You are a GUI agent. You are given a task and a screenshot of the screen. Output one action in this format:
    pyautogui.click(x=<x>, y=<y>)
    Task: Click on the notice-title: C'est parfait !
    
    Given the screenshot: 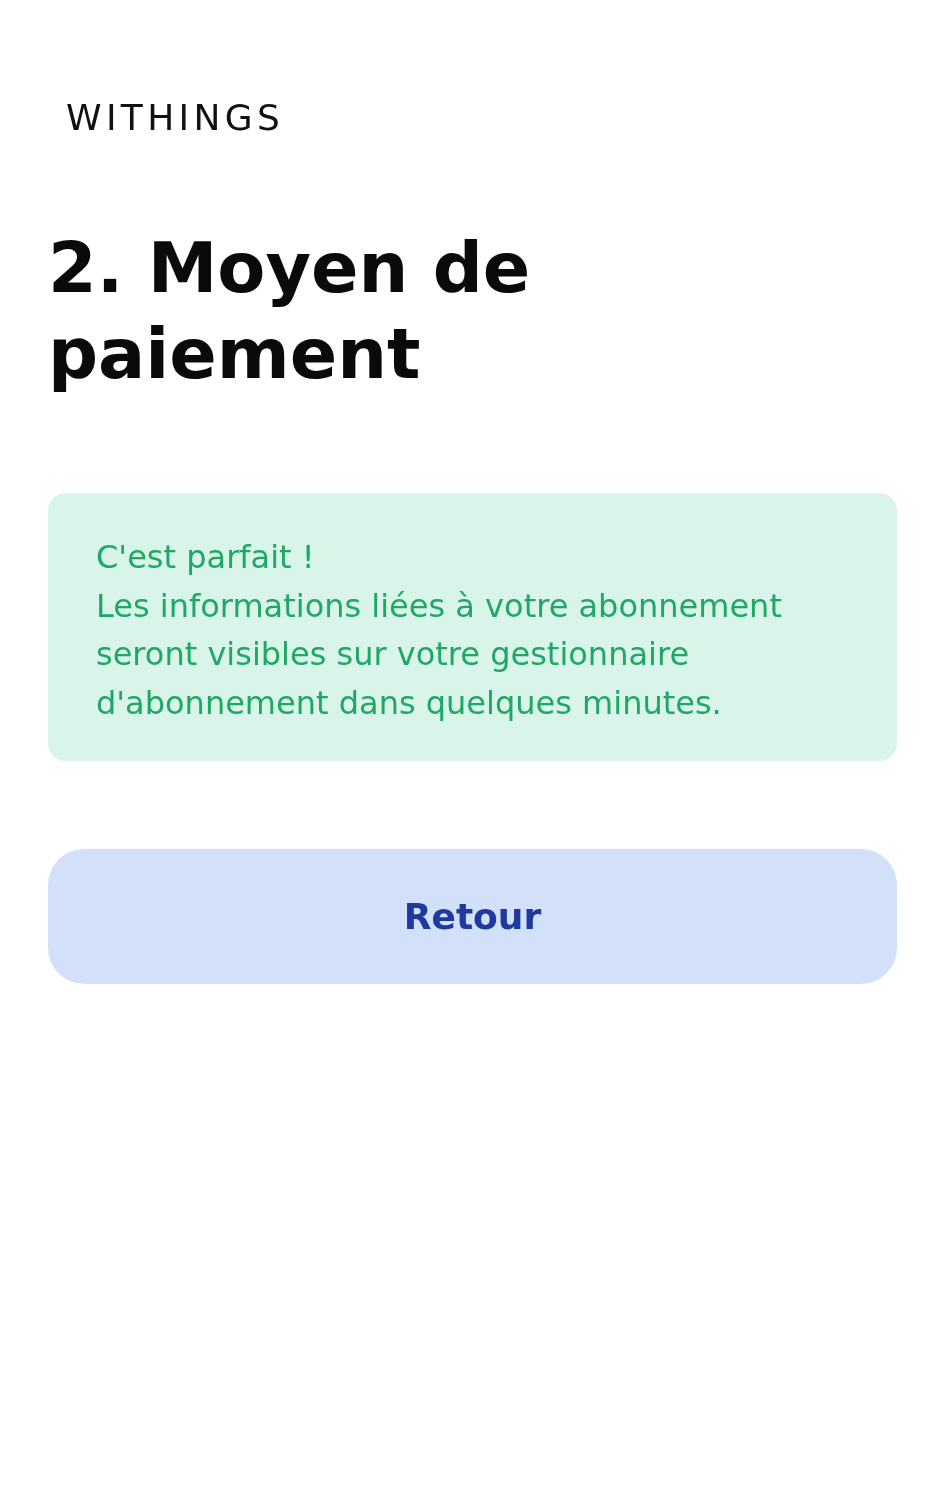 What is the action you would take?
    pyautogui.click(x=206, y=557)
    